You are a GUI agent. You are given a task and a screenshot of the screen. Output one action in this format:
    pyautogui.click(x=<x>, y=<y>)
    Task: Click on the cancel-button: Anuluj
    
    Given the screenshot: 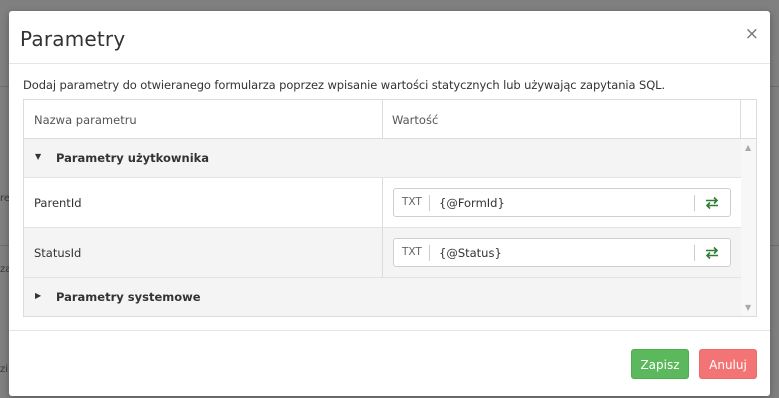 What is the action you would take?
    pyautogui.click(x=728, y=364)
    